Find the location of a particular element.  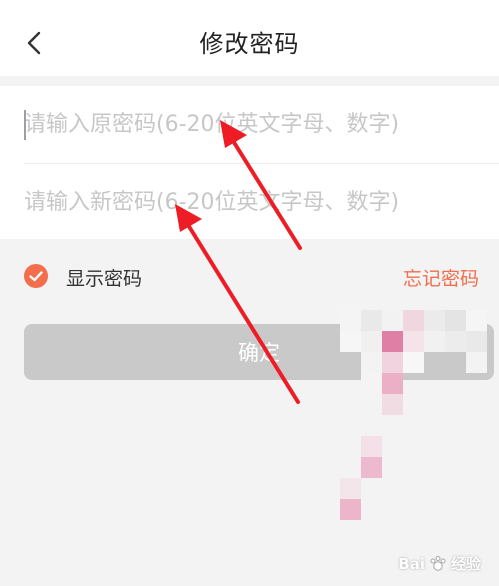

old-password-field is located at coordinates (261, 124).